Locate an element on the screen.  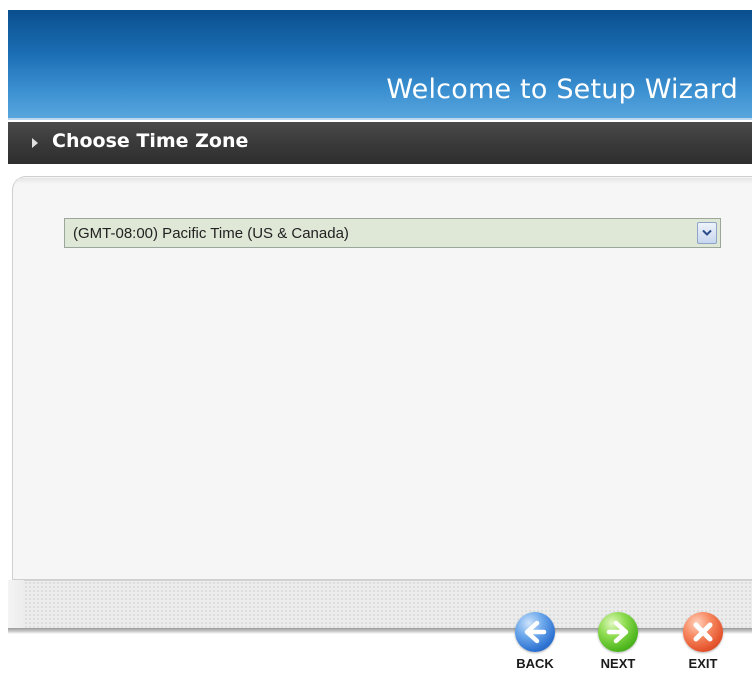
timezone-select: (GMT-08:00) Pacific Time (US & Canada) is located at coordinates (392, 233).